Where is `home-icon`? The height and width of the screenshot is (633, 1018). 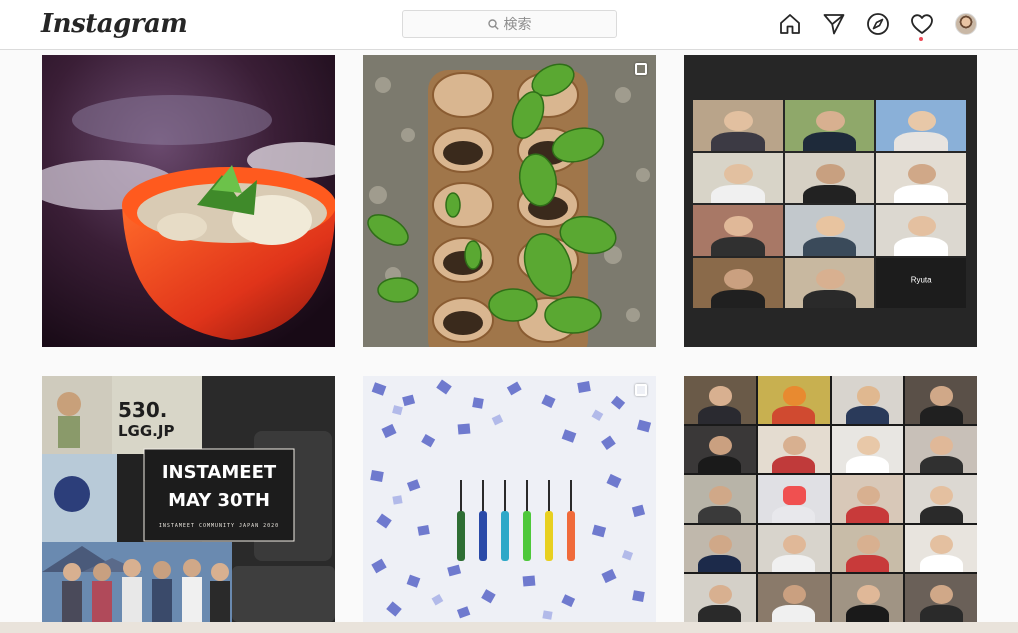 home-icon is located at coordinates (790, 24).